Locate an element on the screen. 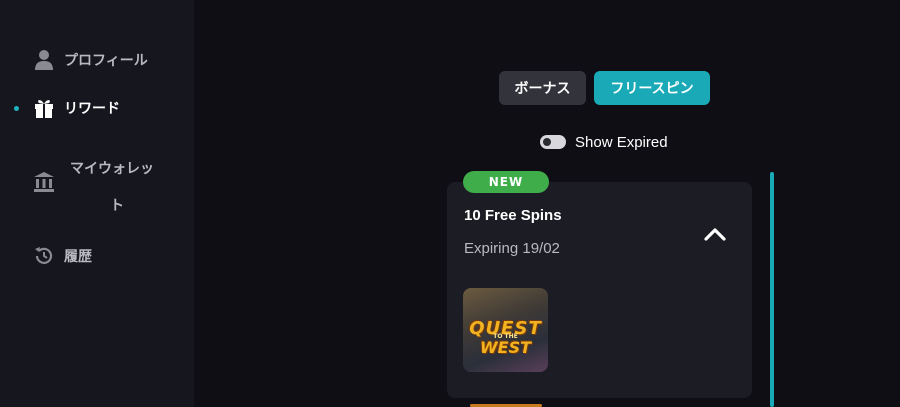 This screenshot has width=900, height=407. sidebar-item-wallet: マイウォレッ ト is located at coordinates (97, 192).